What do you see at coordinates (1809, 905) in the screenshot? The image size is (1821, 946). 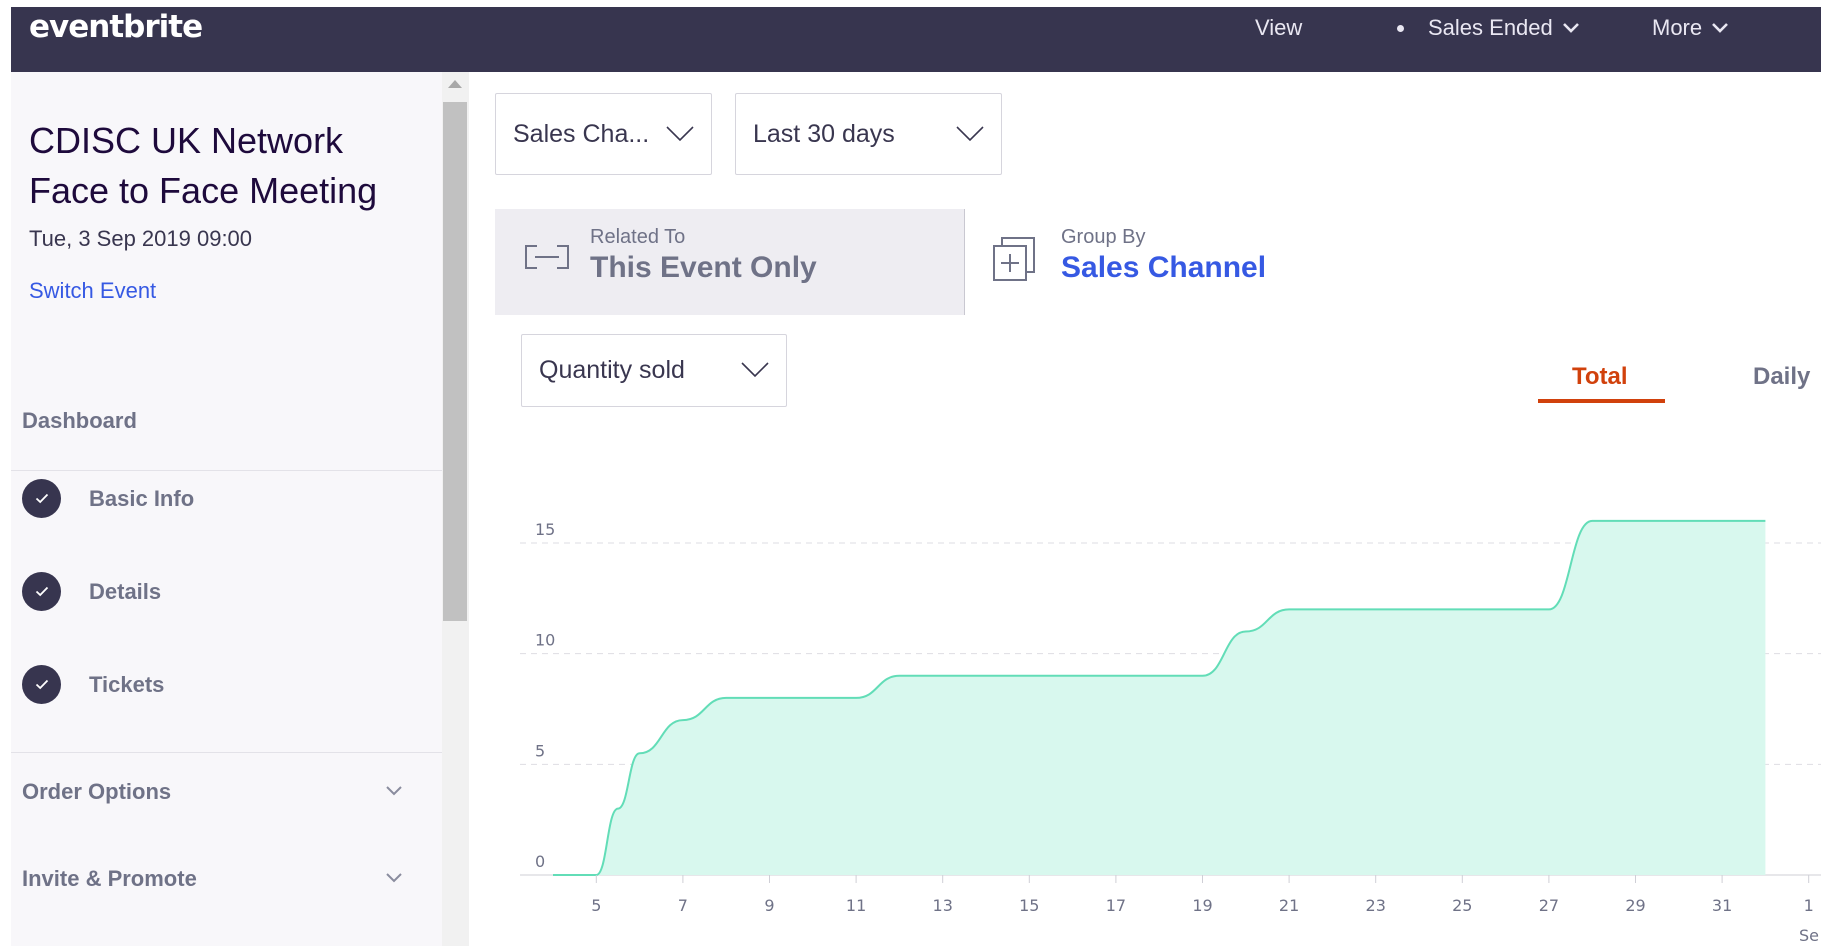 I see `x-tick-label: 1` at bounding box center [1809, 905].